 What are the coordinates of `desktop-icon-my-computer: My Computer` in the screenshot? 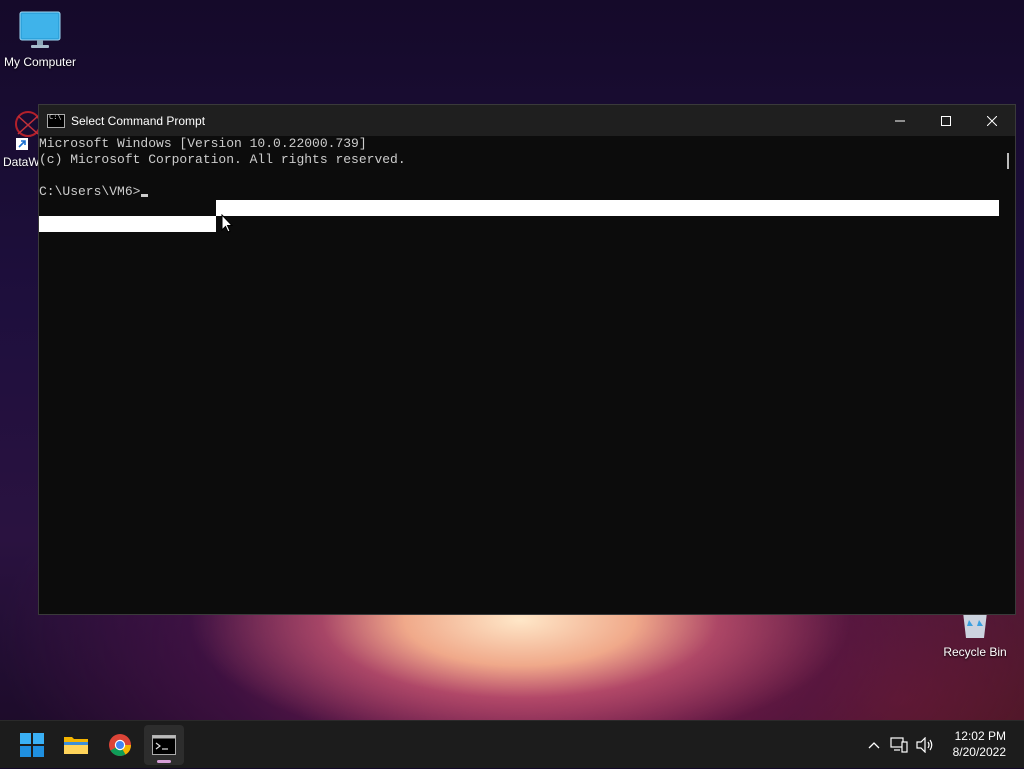 It's located at (40, 39).